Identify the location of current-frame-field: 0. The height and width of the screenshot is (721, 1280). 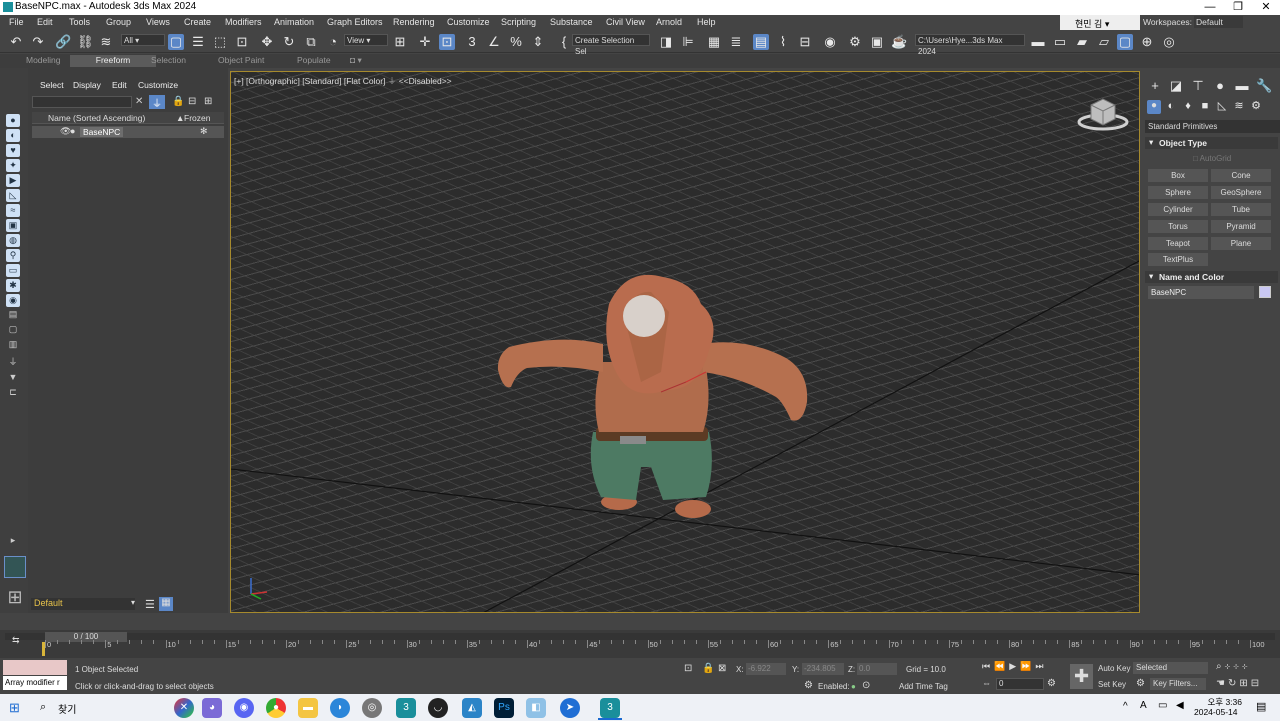
(1020, 684).